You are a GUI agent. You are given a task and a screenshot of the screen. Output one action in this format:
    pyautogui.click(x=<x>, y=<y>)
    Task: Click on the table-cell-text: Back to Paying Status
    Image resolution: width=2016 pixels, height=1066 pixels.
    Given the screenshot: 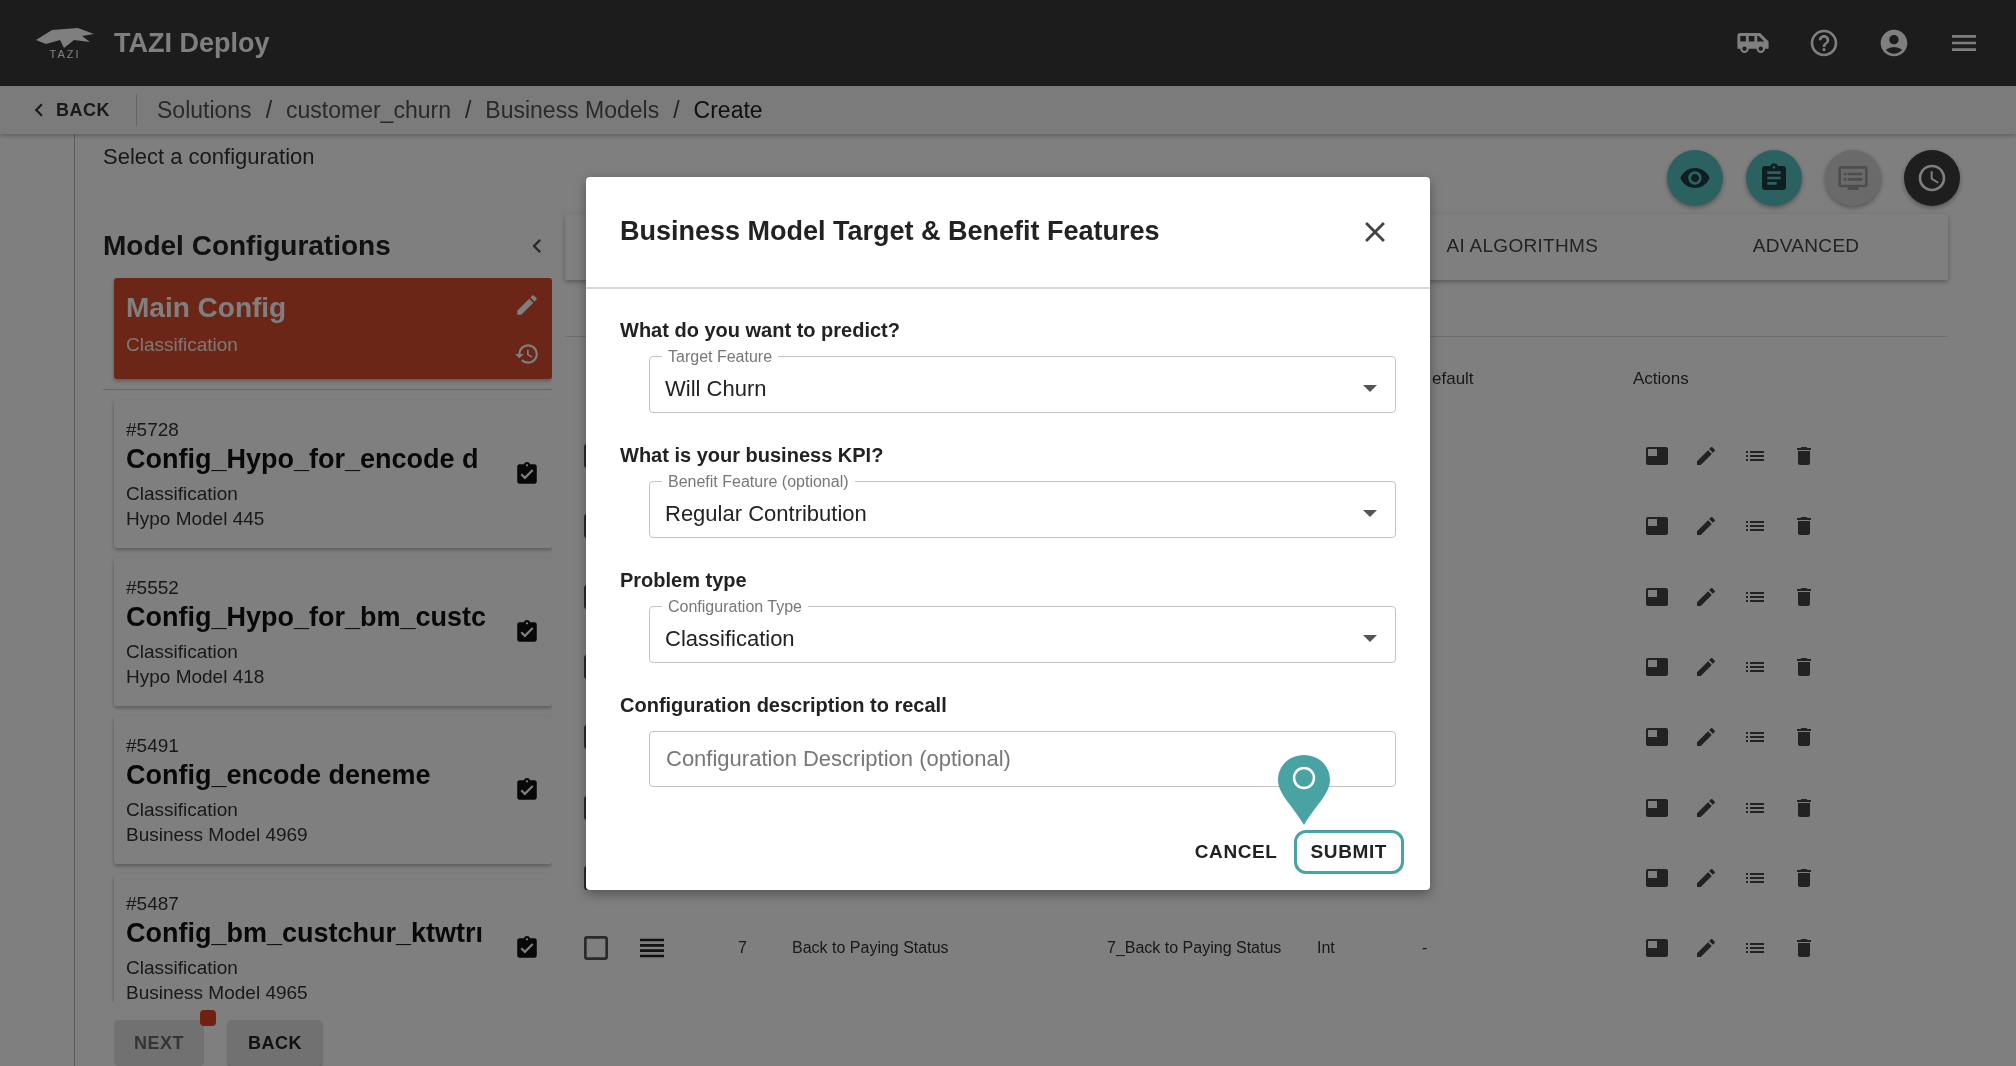 What is the action you would take?
    pyautogui.click(x=870, y=948)
    